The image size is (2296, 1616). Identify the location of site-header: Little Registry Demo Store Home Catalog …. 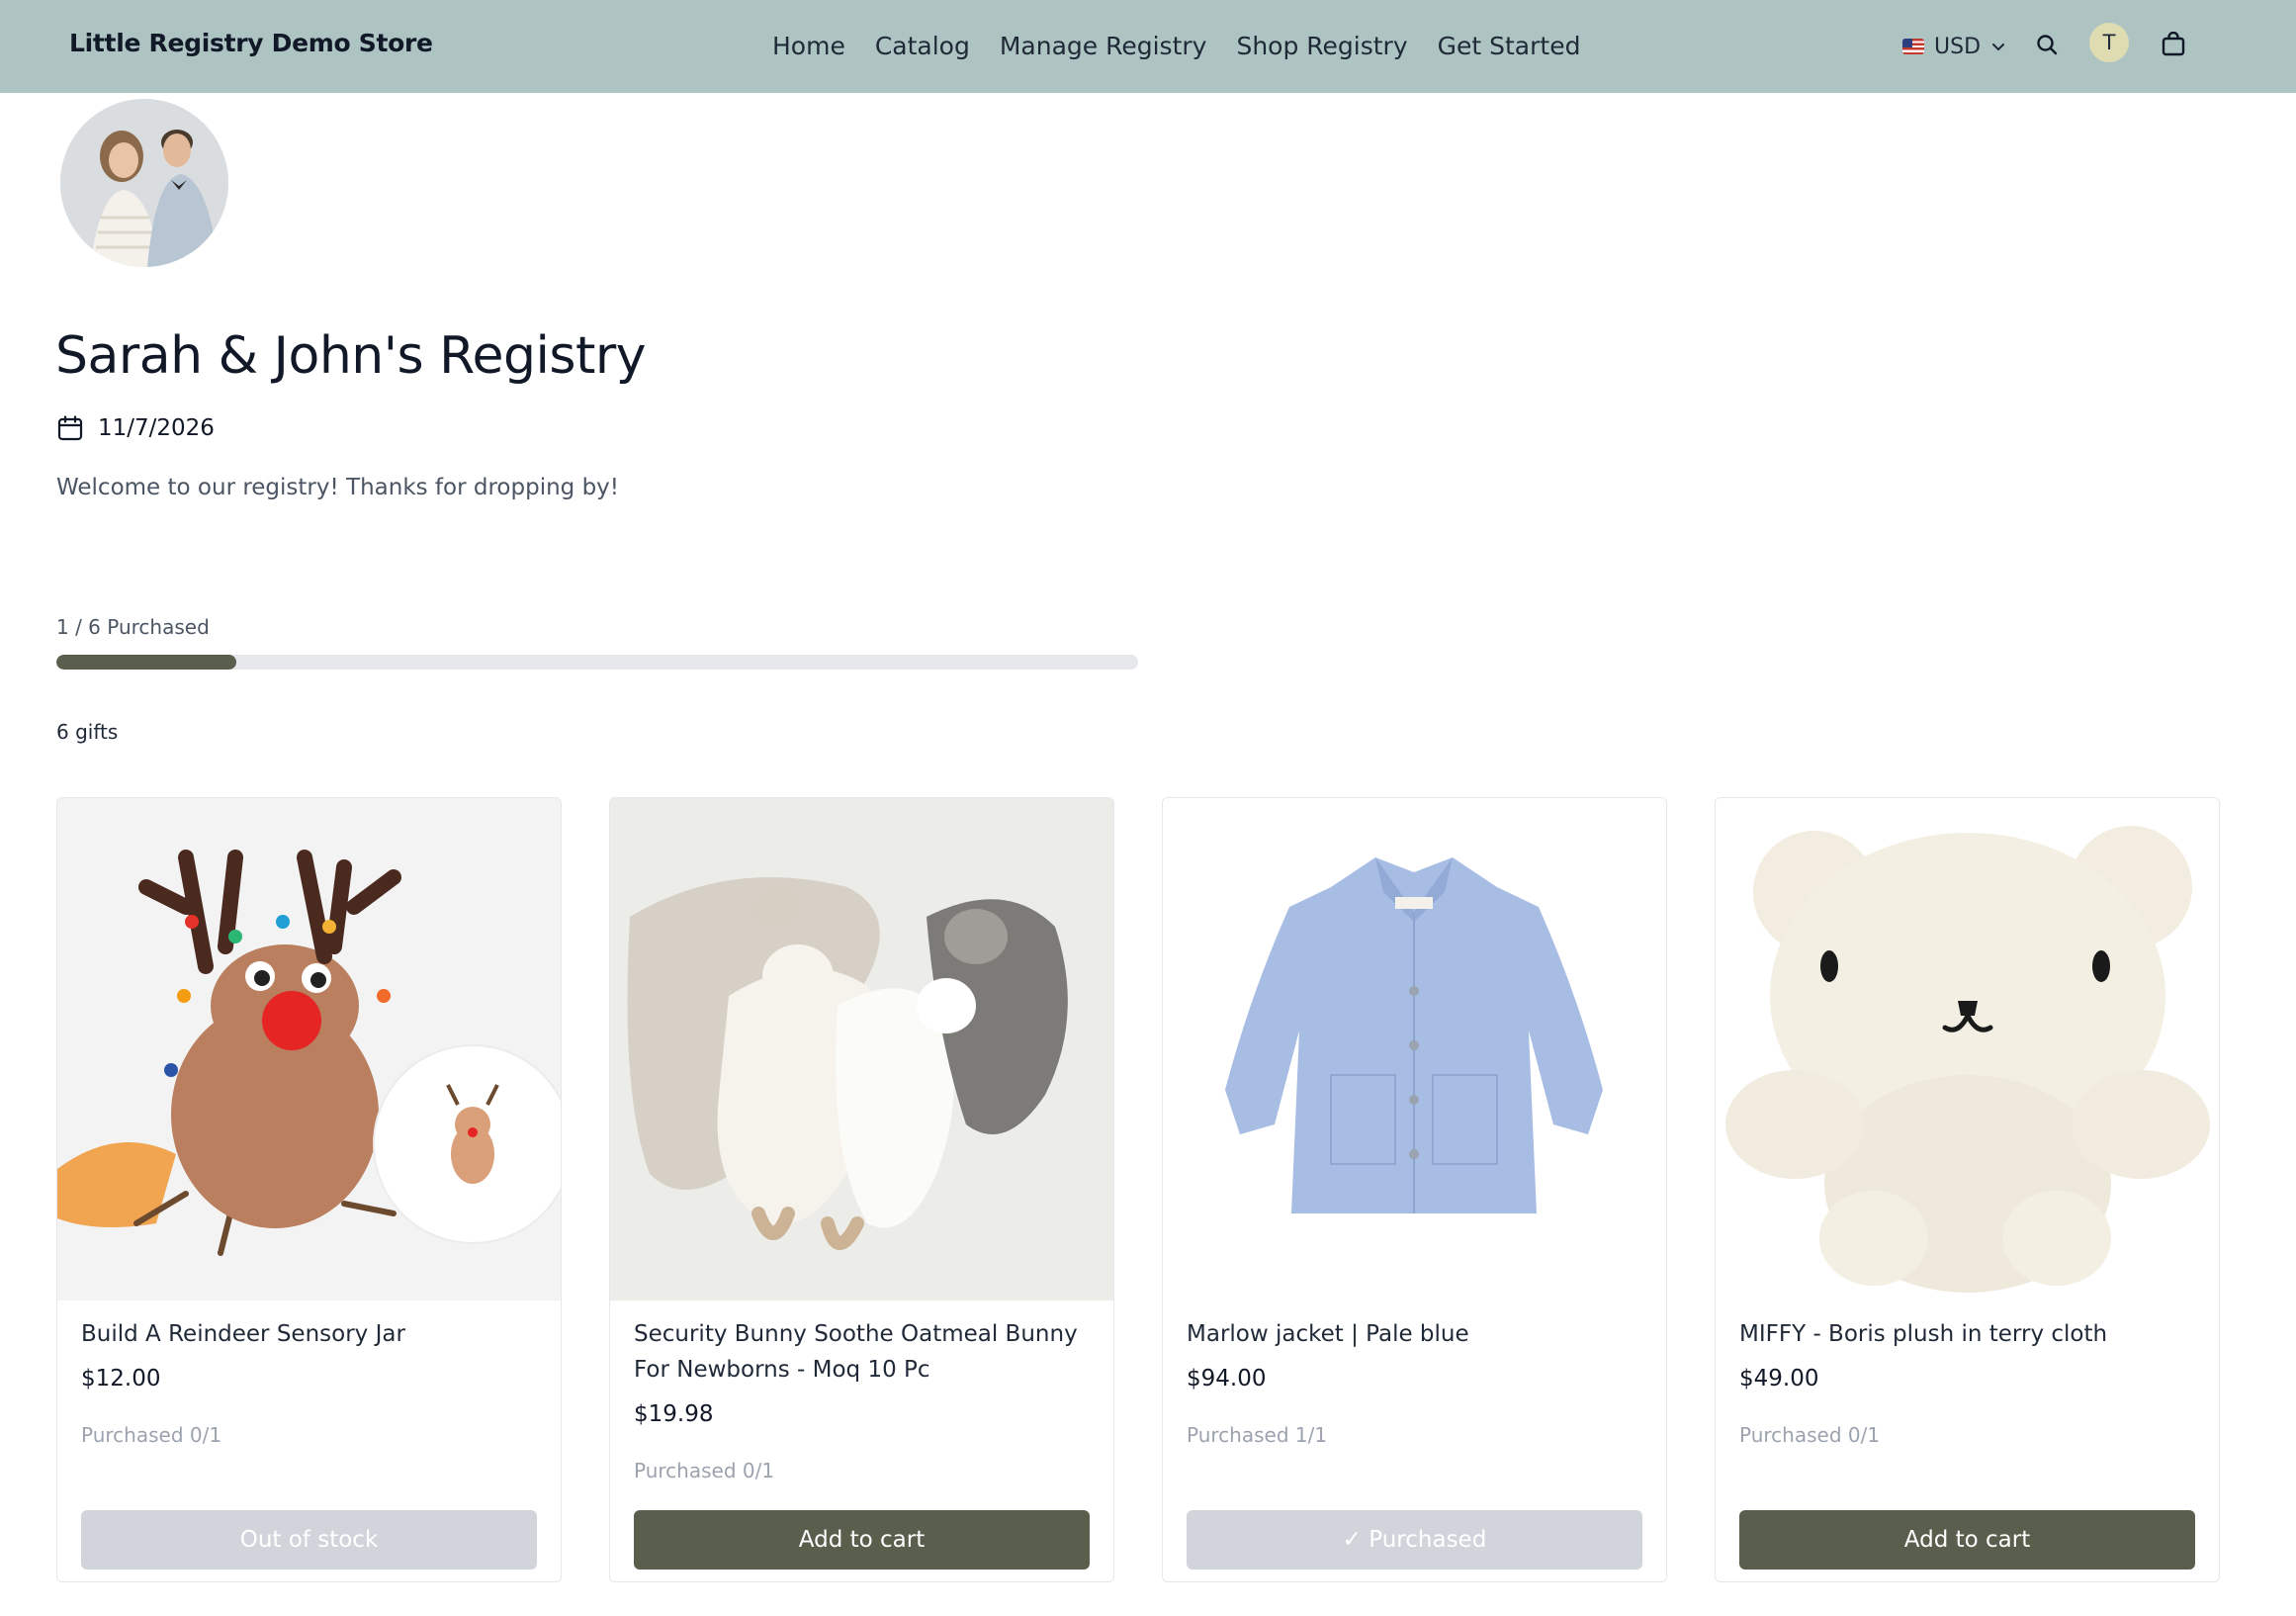
(1148, 46).